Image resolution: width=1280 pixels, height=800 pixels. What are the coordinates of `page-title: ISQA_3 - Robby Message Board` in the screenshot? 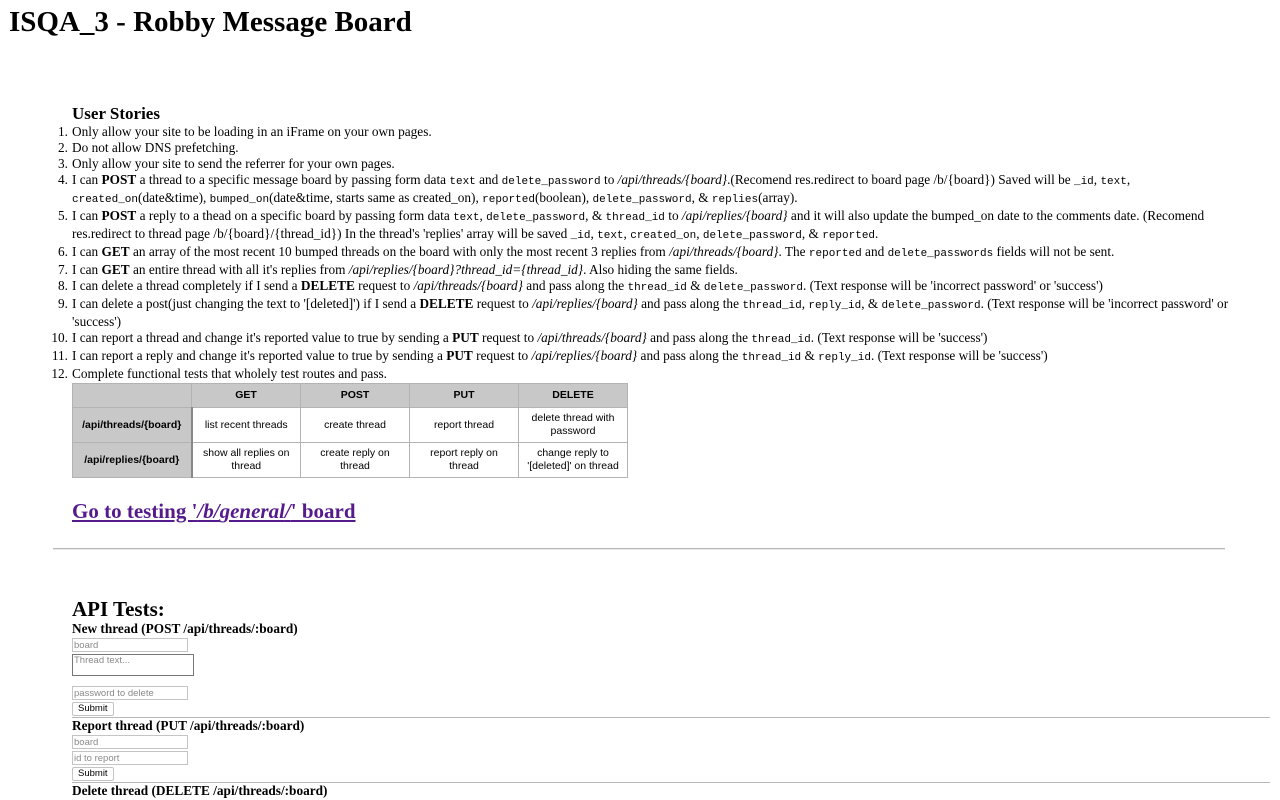 It's located at (210, 22).